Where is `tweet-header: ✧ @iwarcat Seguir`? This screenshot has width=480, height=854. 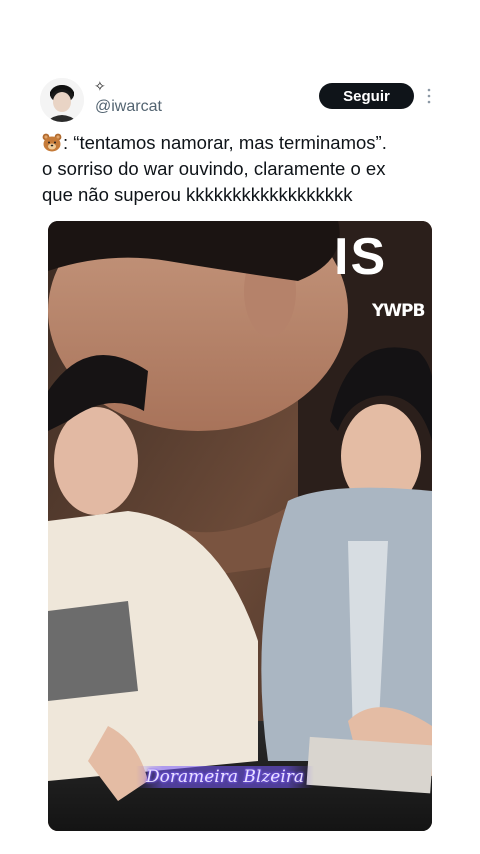
tweet-header: ✧ @iwarcat Seguir is located at coordinates (240, 99).